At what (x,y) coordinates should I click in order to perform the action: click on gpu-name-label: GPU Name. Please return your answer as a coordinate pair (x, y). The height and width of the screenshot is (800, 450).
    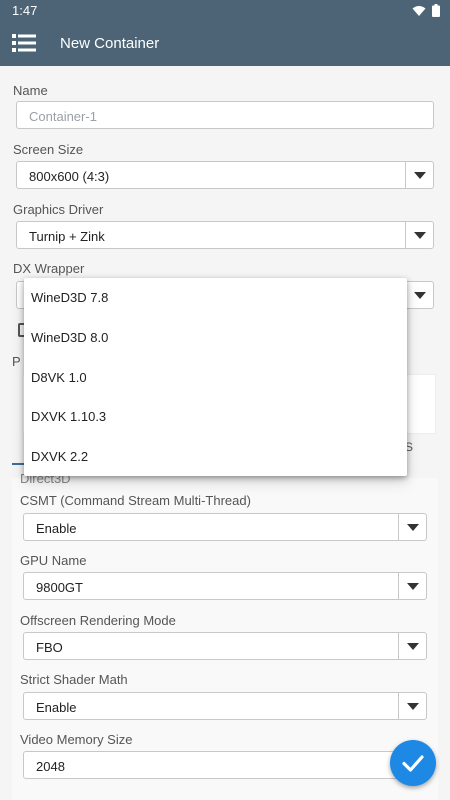
    Looking at the image, I should click on (53, 560).